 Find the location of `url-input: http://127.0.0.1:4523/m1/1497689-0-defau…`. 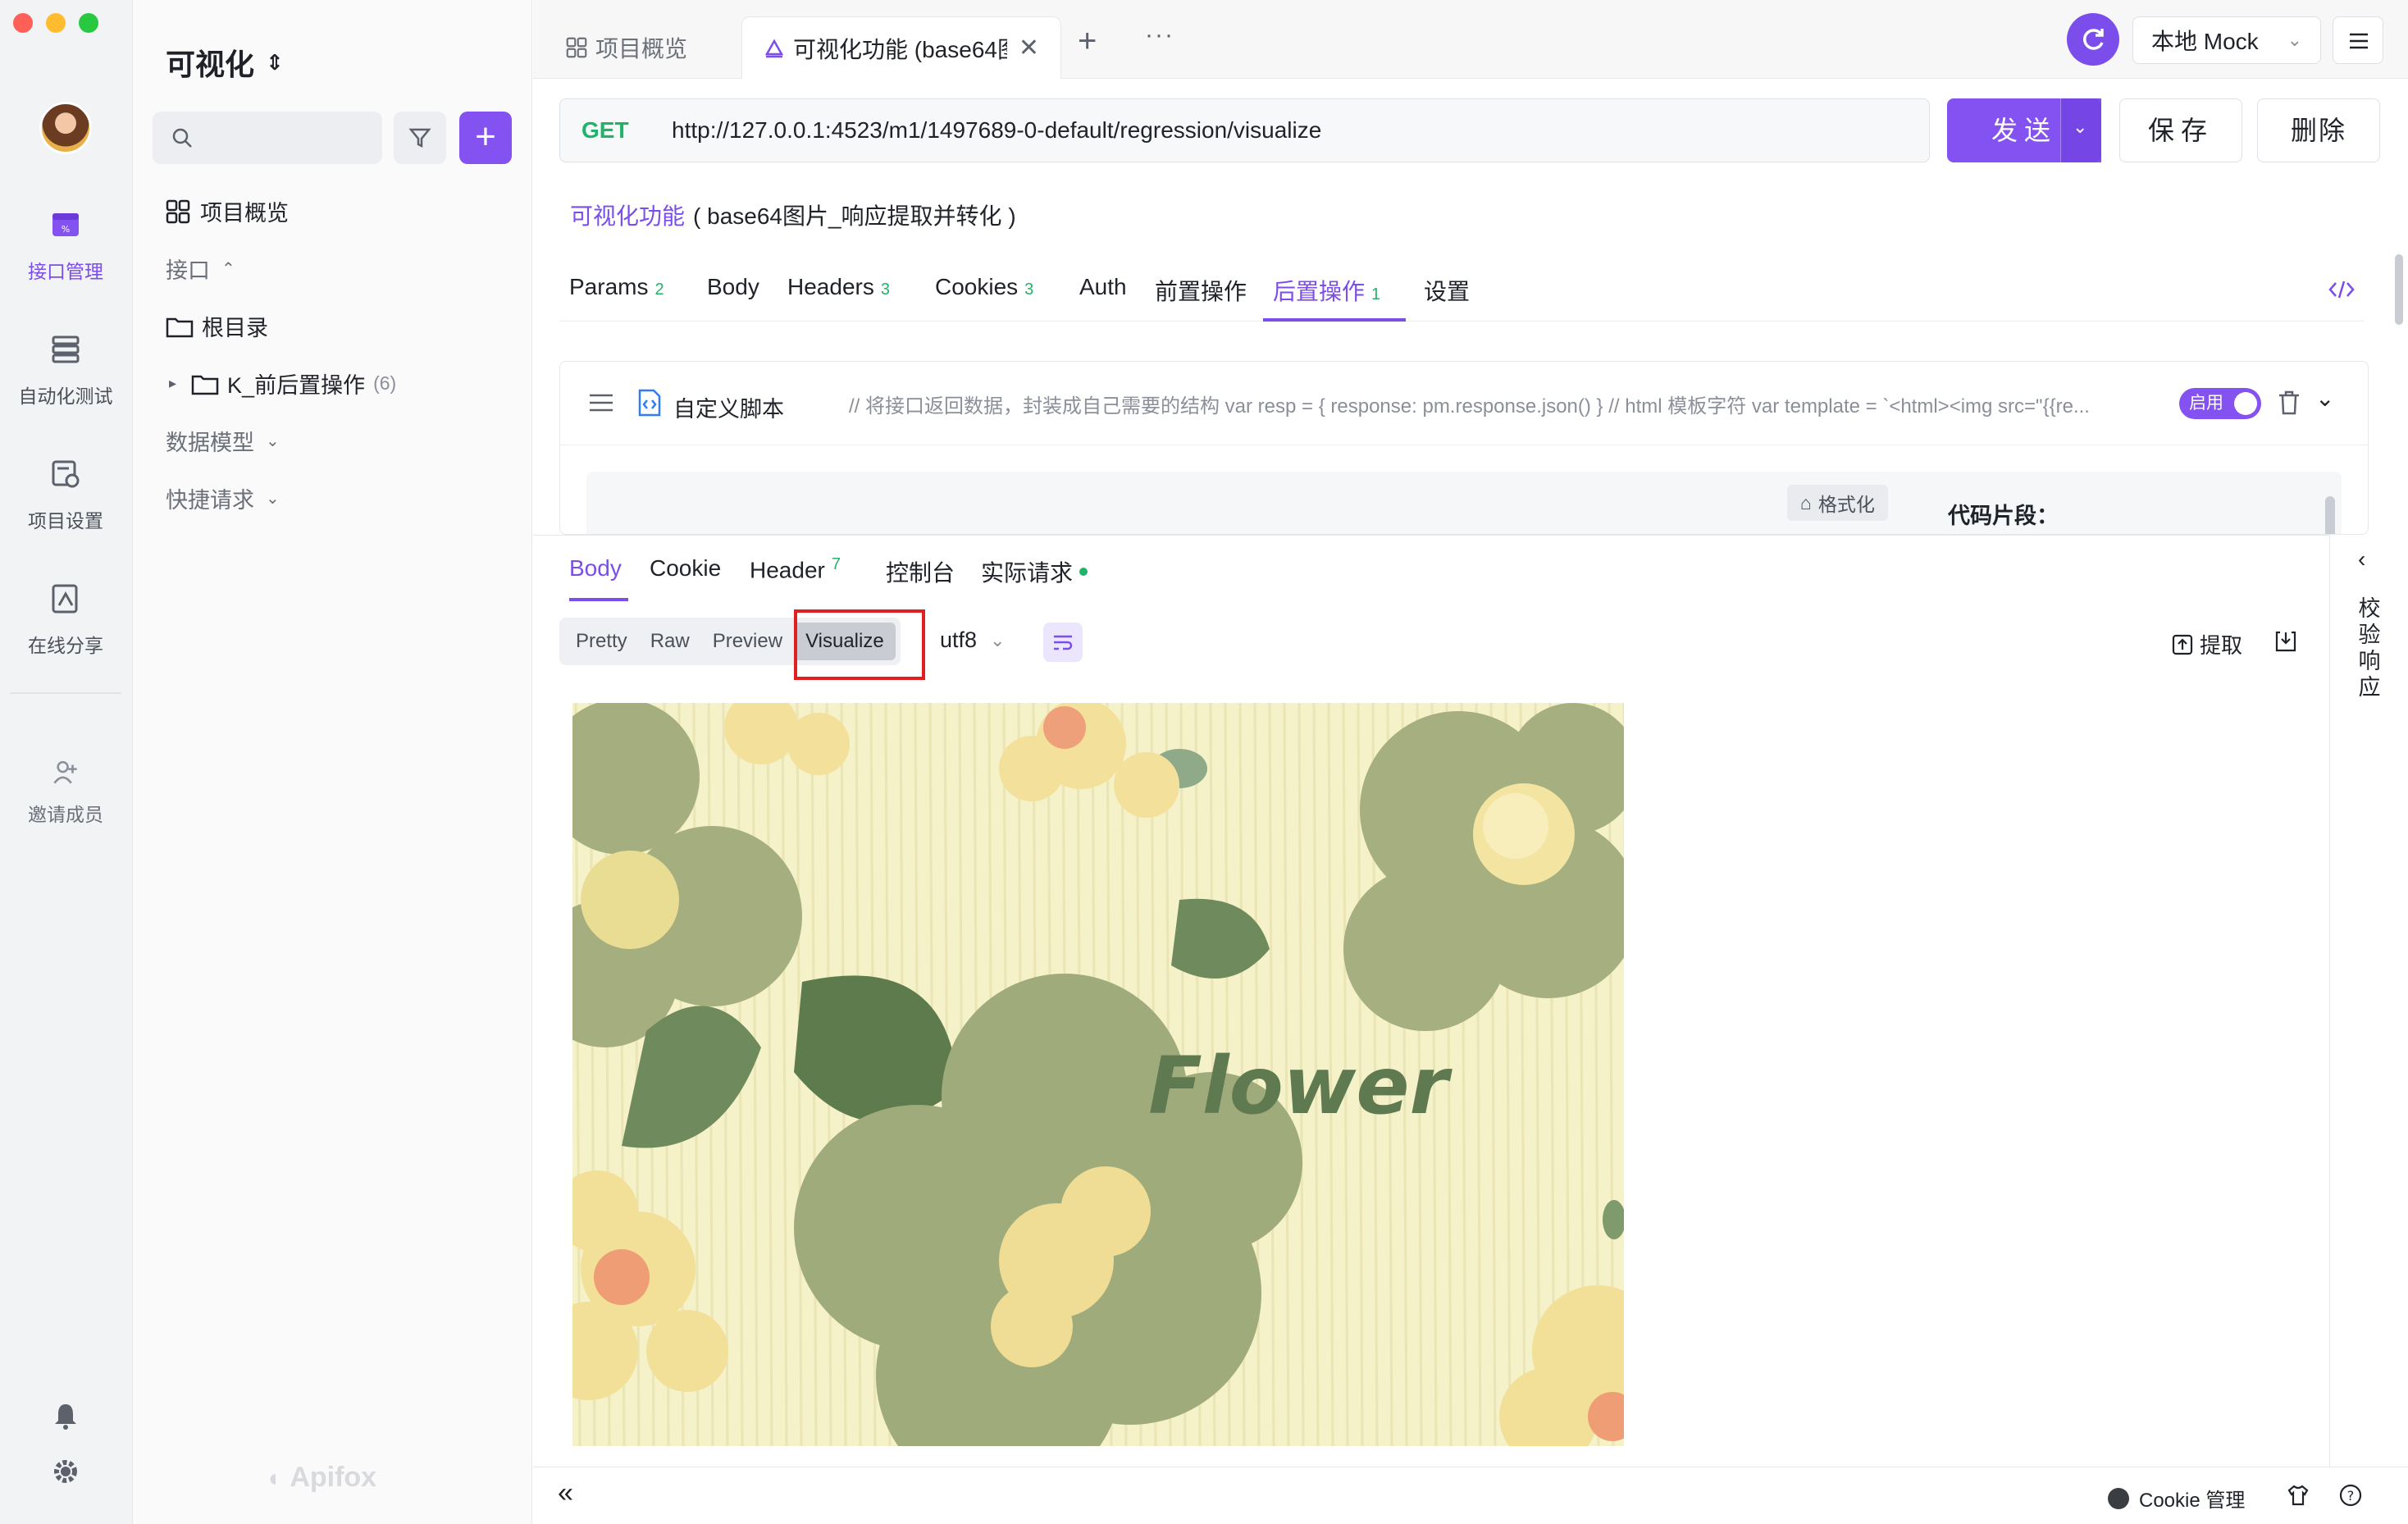

url-input: http://127.0.0.1:4523/m1/1497689-0-defau… is located at coordinates (997, 130).